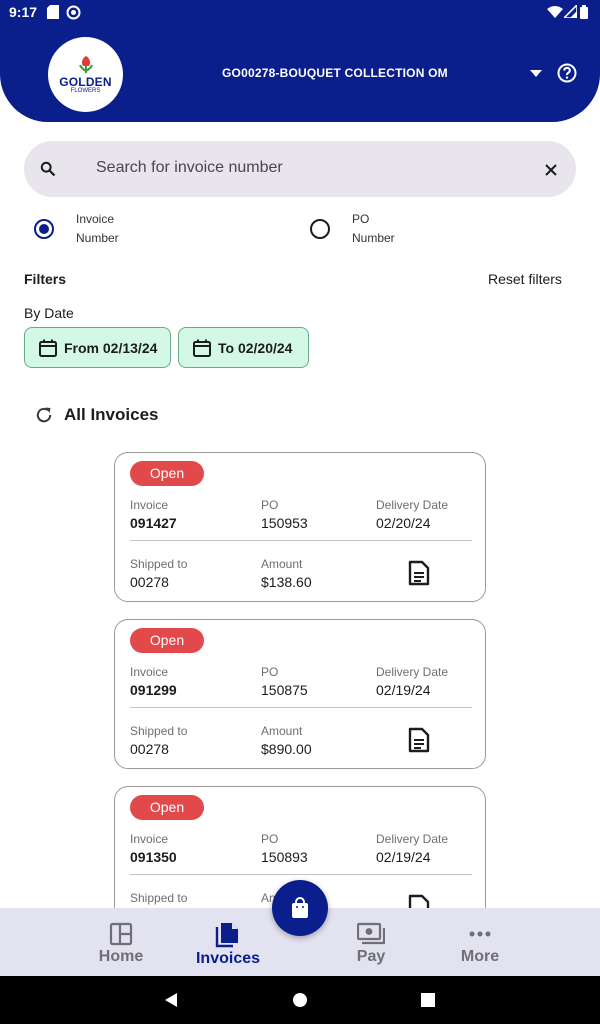 The height and width of the screenshot is (1024, 600). Describe the element at coordinates (284, 690) in the screenshot. I see `po-number: 150875` at that location.